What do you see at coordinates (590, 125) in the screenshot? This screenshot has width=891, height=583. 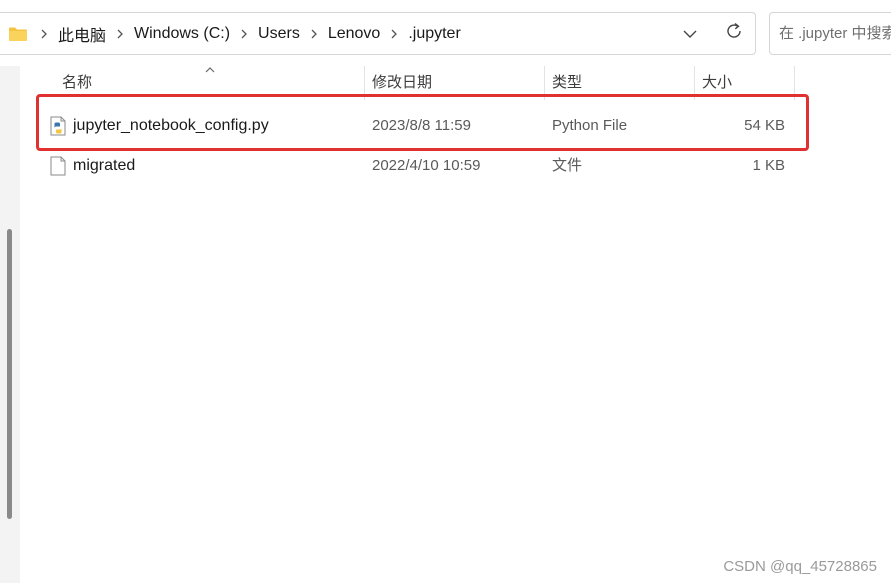 I see `file-type: Python File` at bounding box center [590, 125].